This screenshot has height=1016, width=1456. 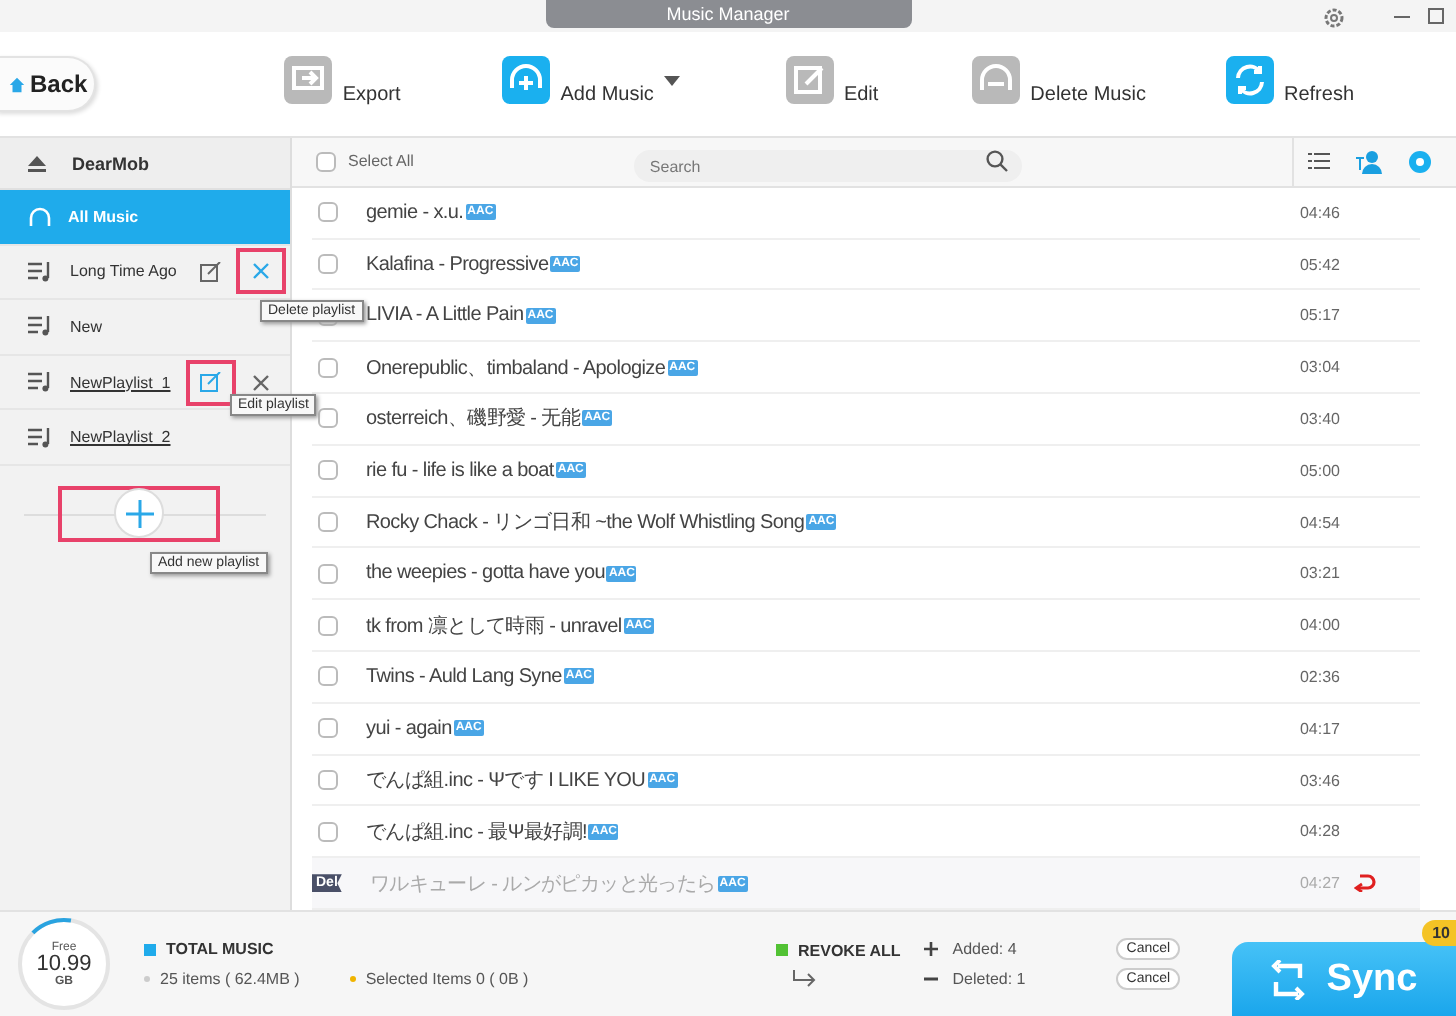 I want to click on song-title: Twins - Auld Lang Syne, so click(x=464, y=676).